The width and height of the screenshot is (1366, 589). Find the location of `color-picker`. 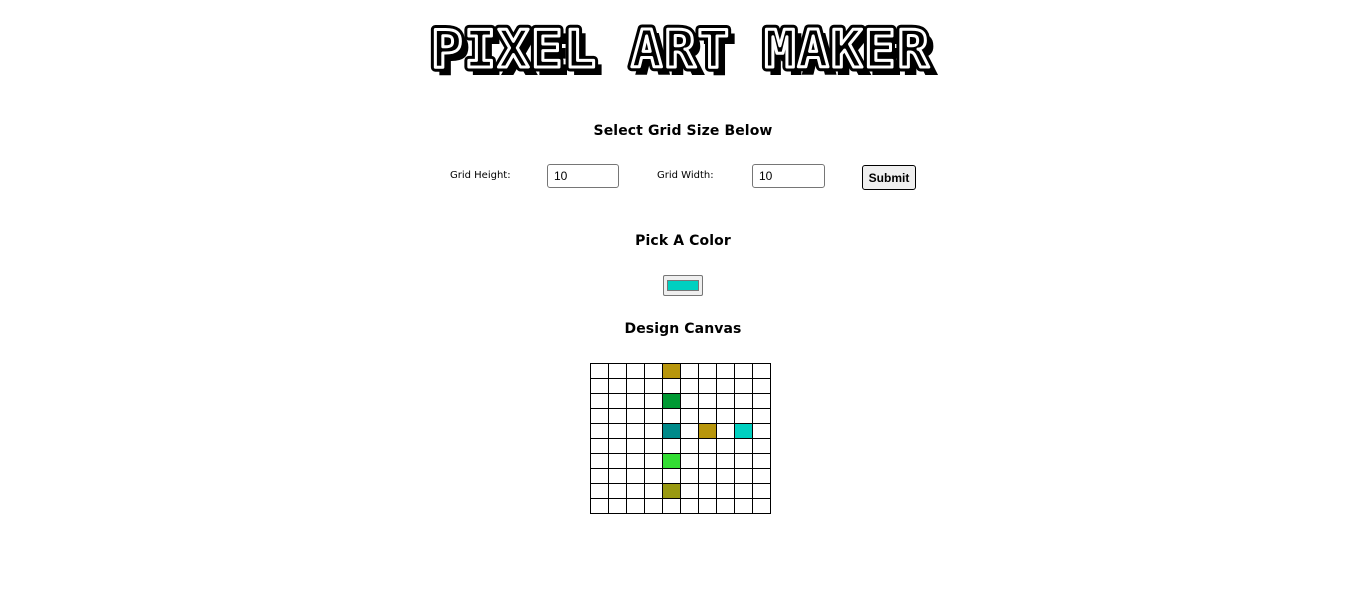

color-picker is located at coordinates (683, 285).